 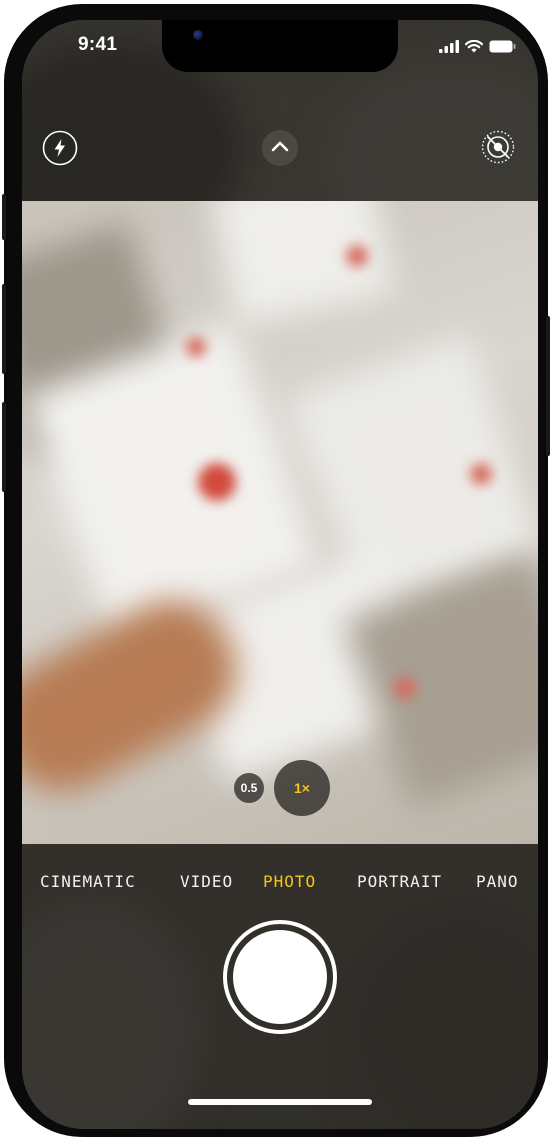 I want to click on mode-cinematic: CINEMATIC, so click(x=88, y=881).